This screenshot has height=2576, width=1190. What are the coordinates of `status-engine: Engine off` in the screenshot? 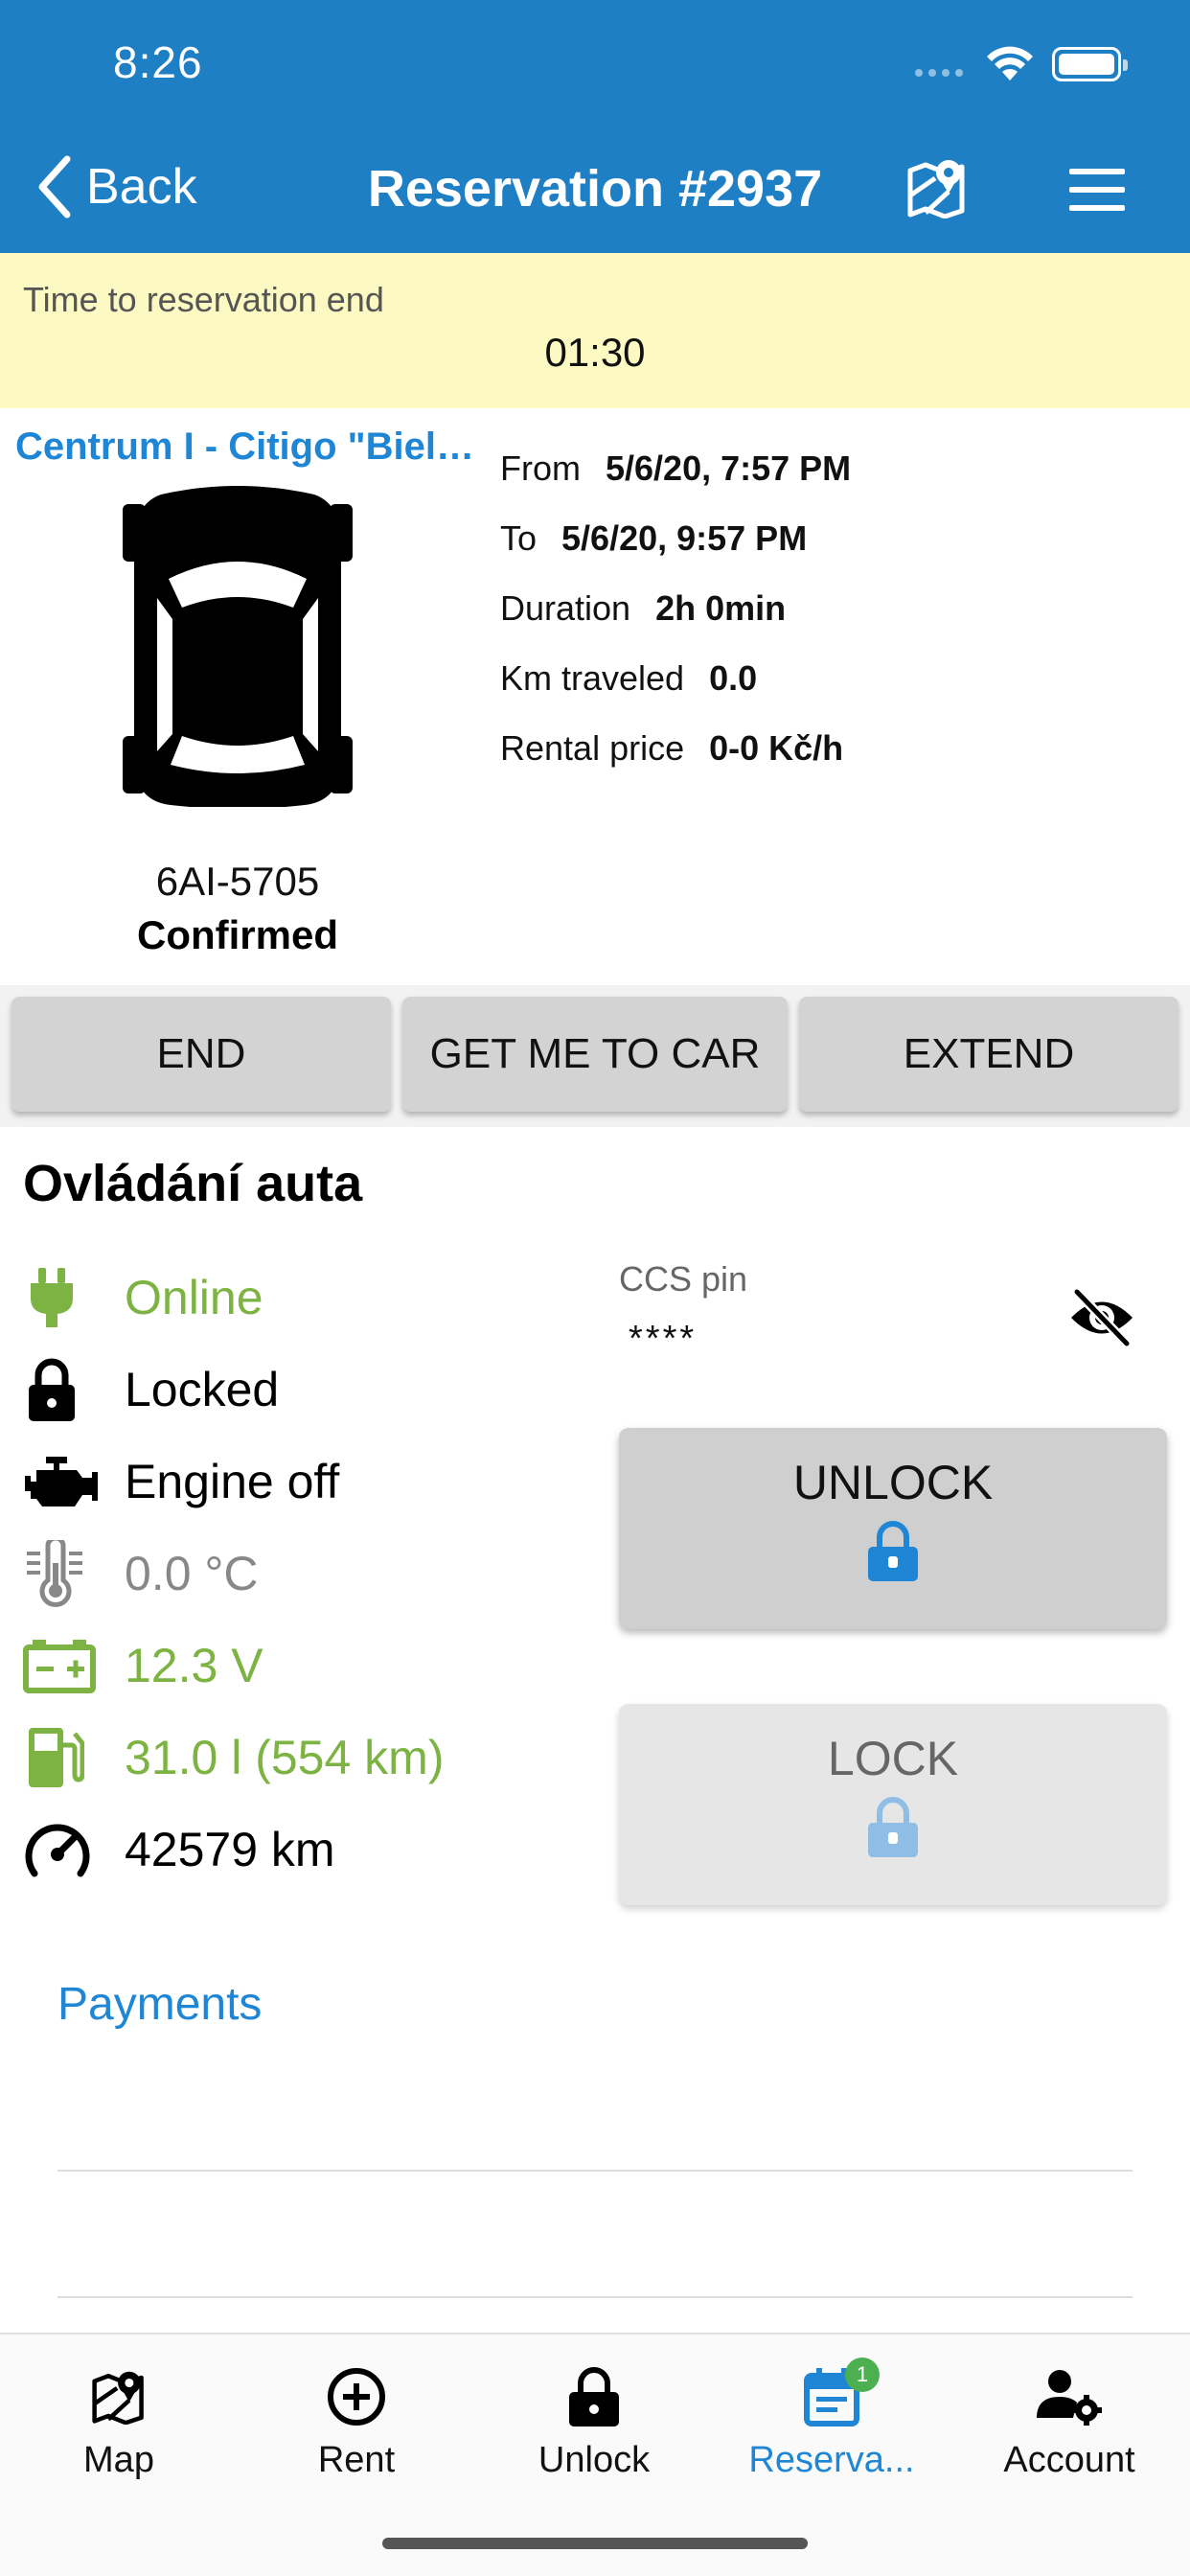 It's located at (292, 1482).